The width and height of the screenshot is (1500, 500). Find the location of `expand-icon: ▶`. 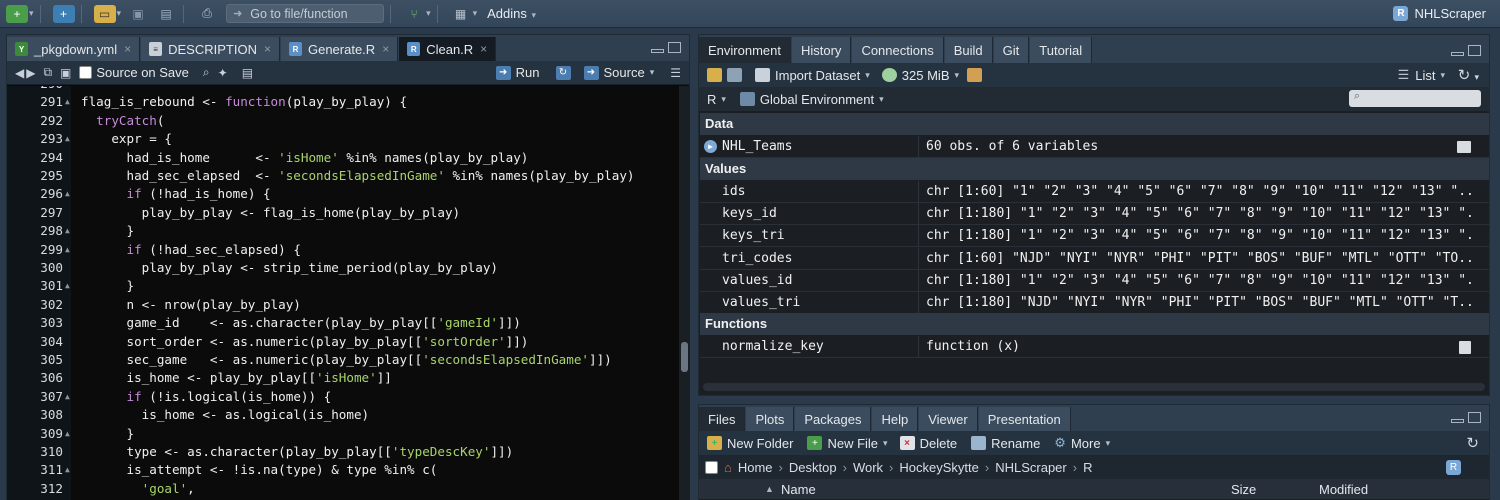

expand-icon: ▶ is located at coordinates (710, 146).